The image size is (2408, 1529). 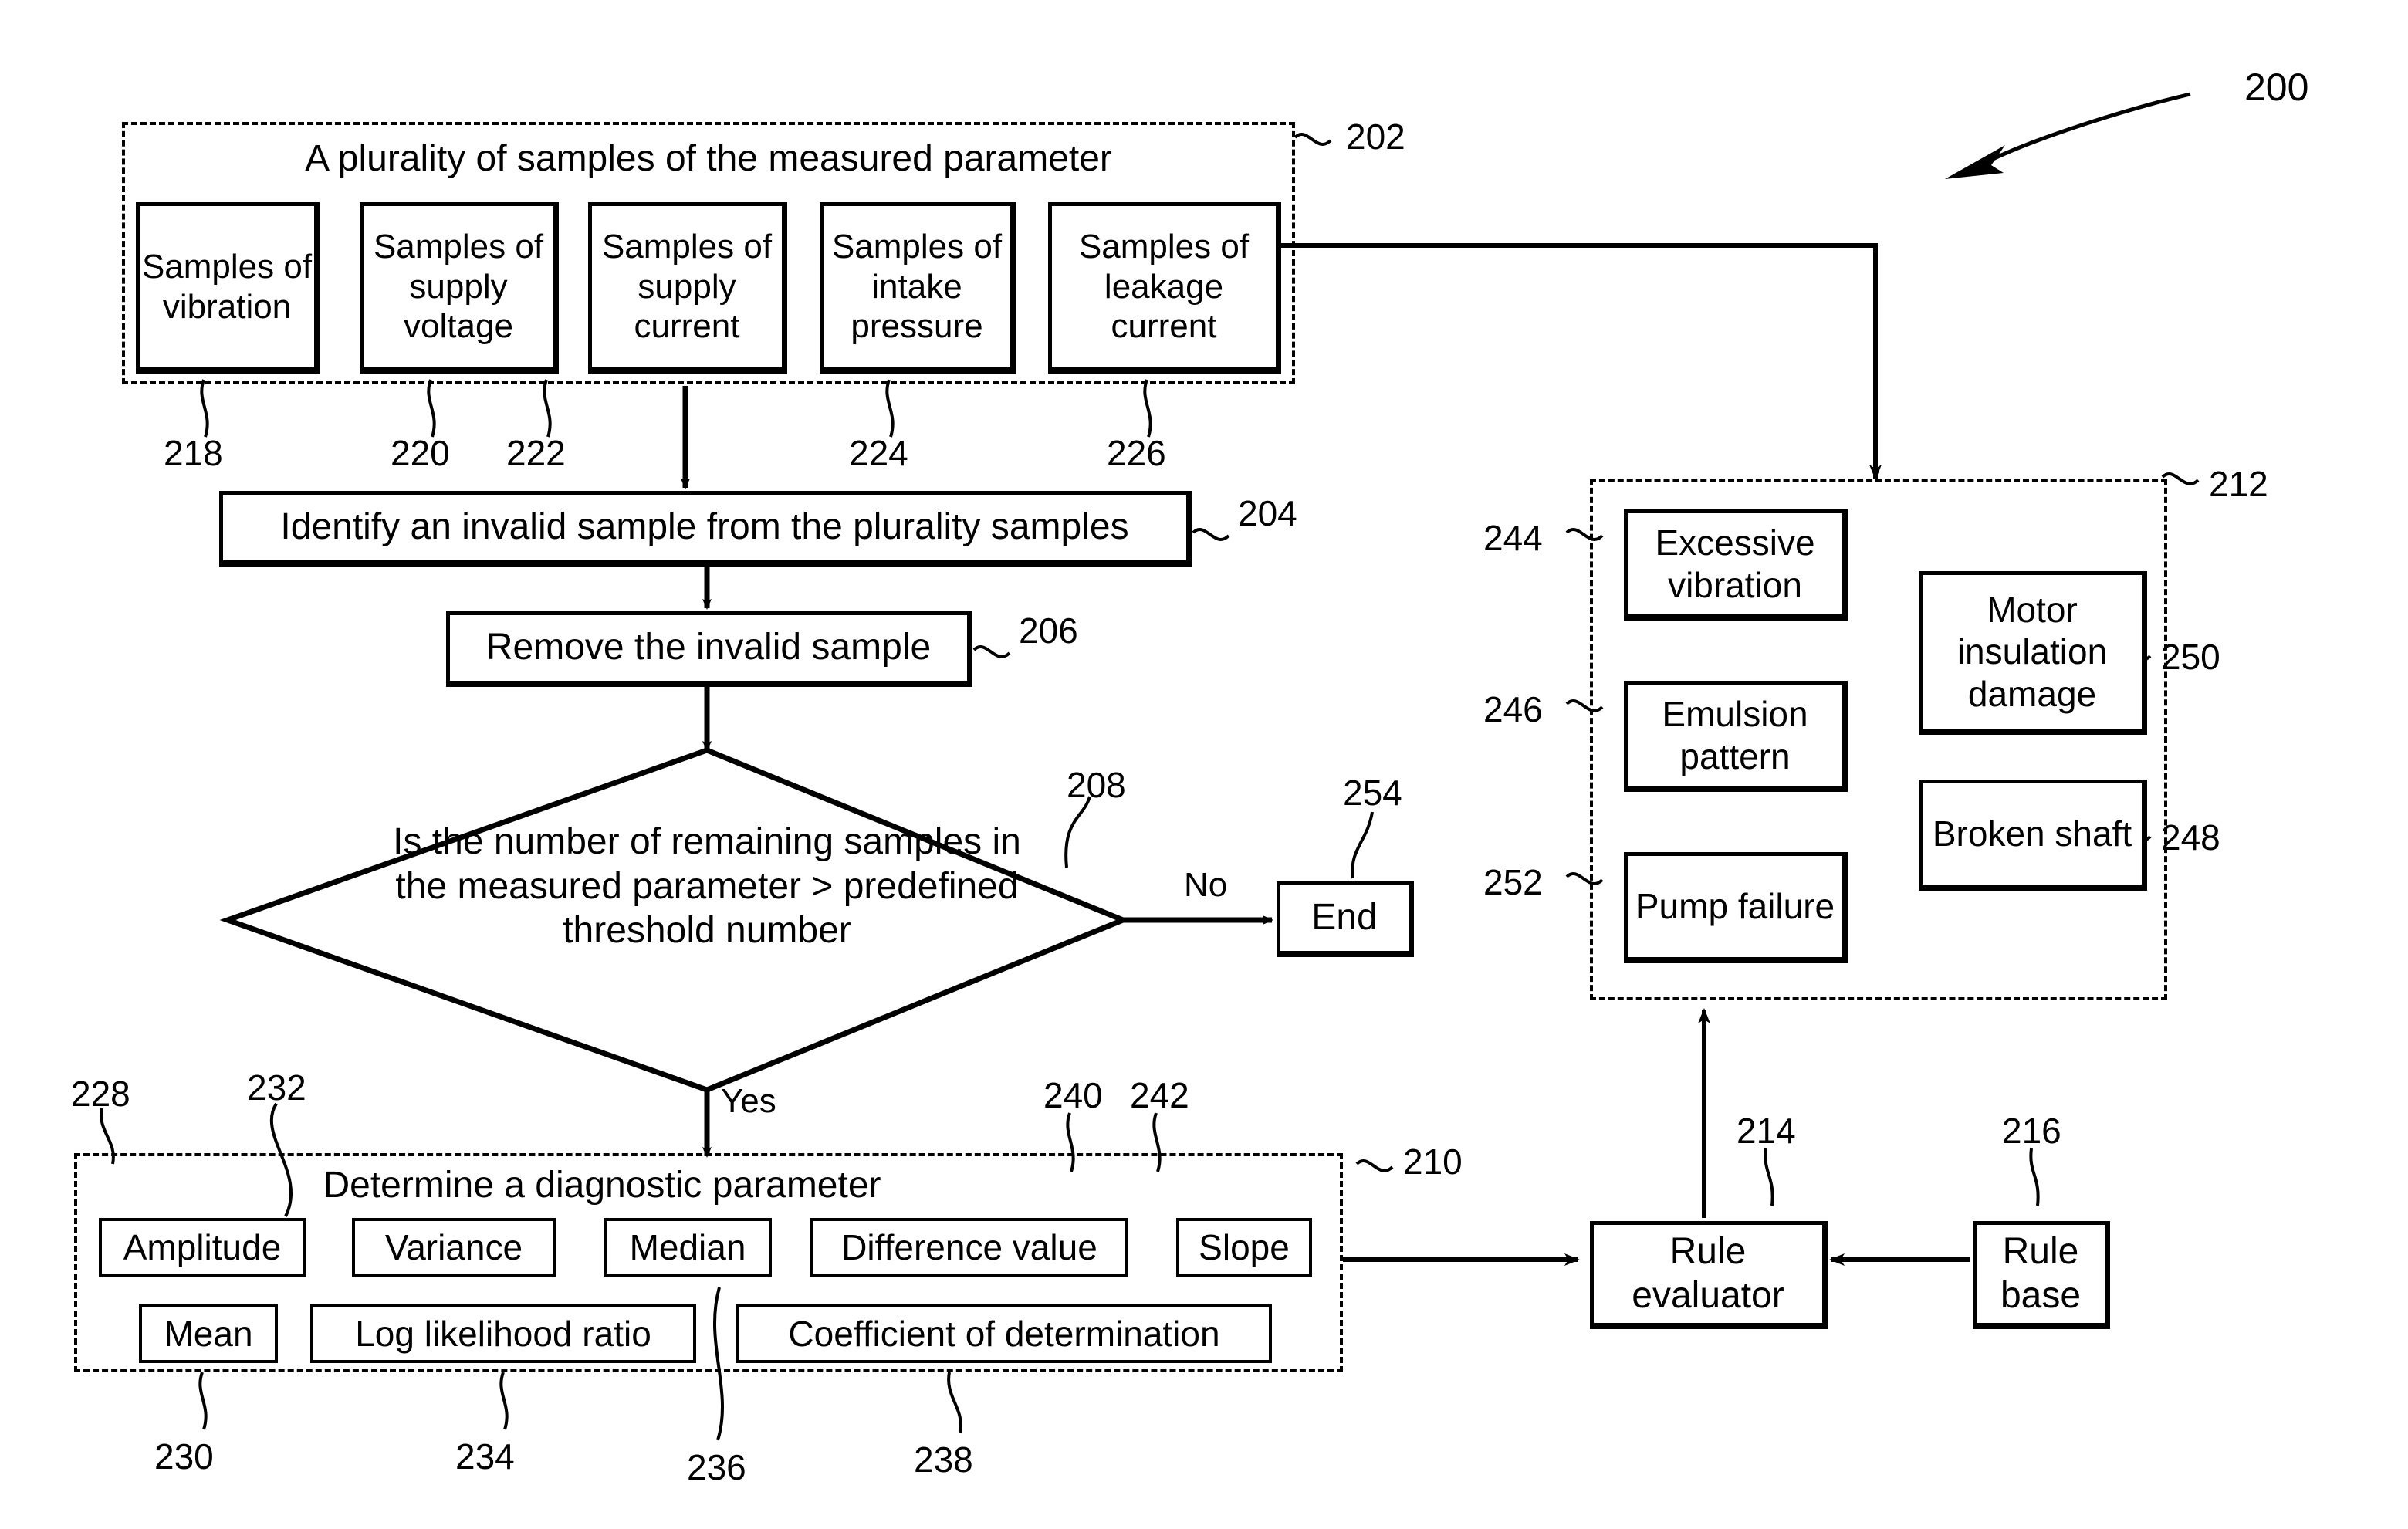 I want to click on ref-204: 204, so click(x=1268, y=513).